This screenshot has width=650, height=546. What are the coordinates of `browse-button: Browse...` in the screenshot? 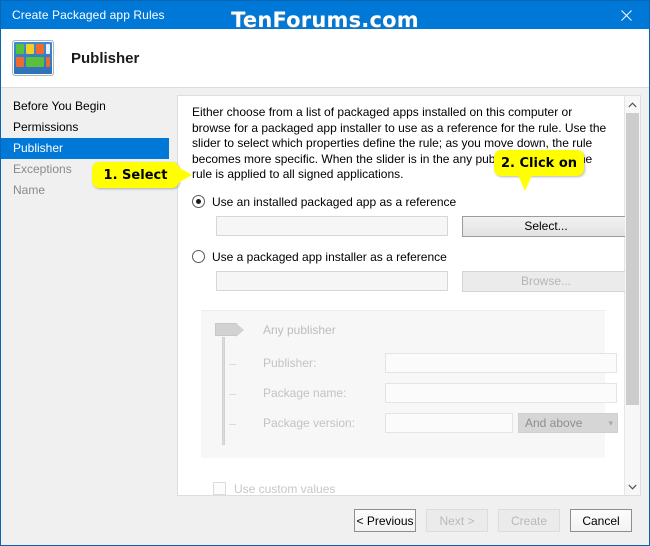 It's located at (546, 281).